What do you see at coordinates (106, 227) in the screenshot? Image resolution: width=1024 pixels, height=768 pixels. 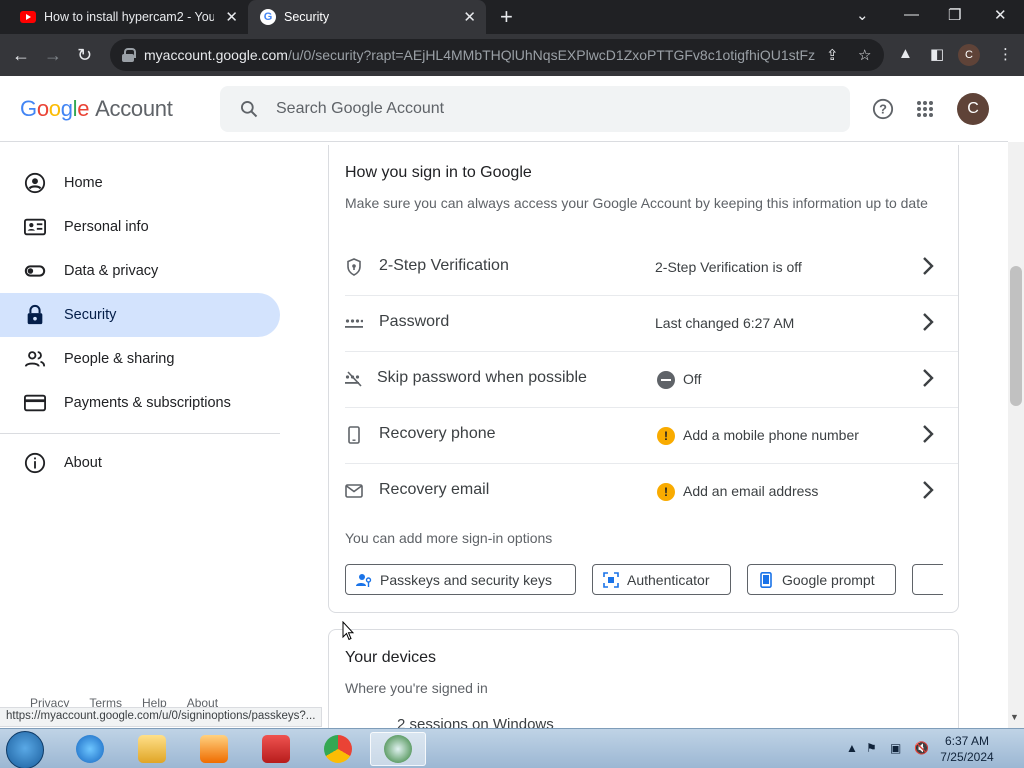 I see `sidebar-item-label: Personal info` at bounding box center [106, 227].